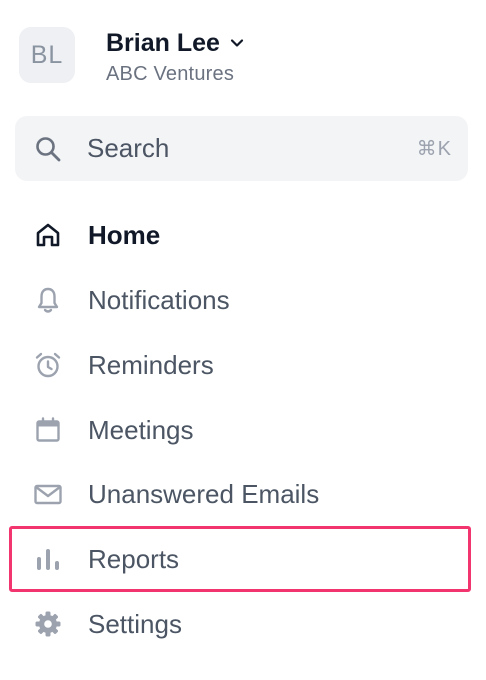 The width and height of the screenshot is (486, 680). What do you see at coordinates (48, 430) in the screenshot?
I see `calendar-icon` at bounding box center [48, 430].